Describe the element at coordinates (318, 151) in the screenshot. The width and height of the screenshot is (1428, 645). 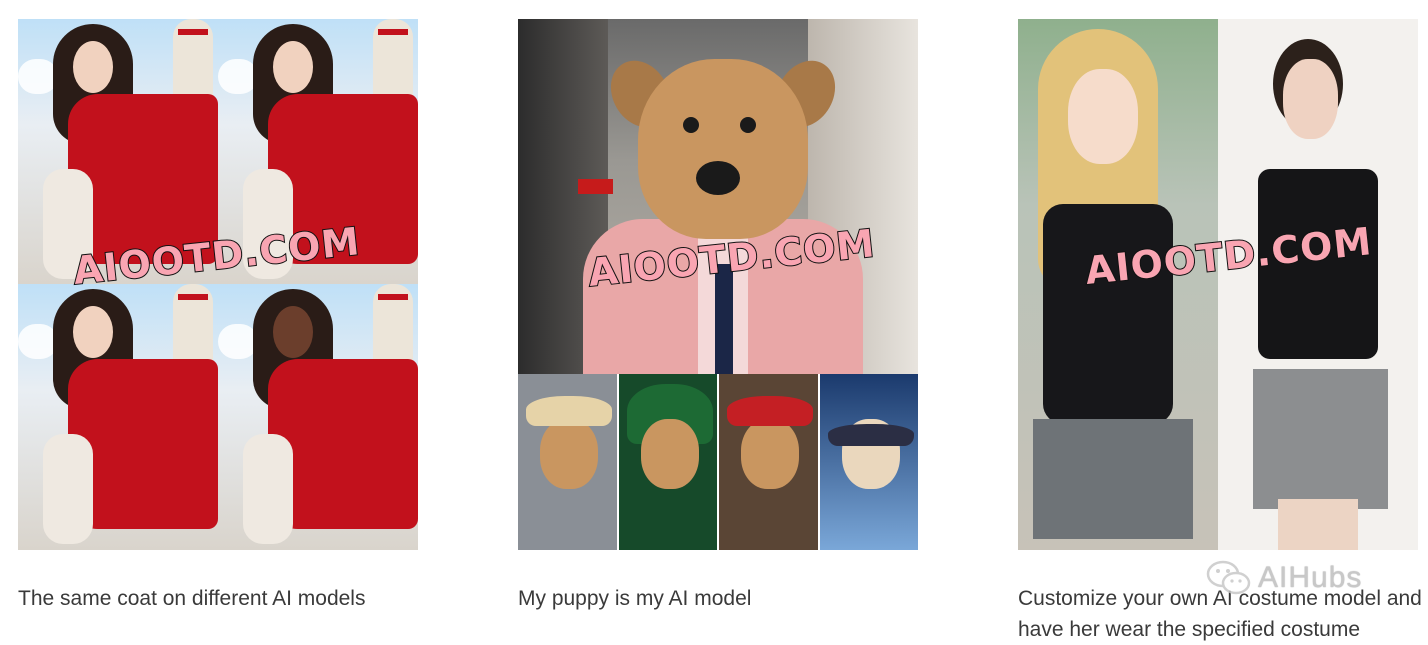
I see `model-2-photo` at that location.